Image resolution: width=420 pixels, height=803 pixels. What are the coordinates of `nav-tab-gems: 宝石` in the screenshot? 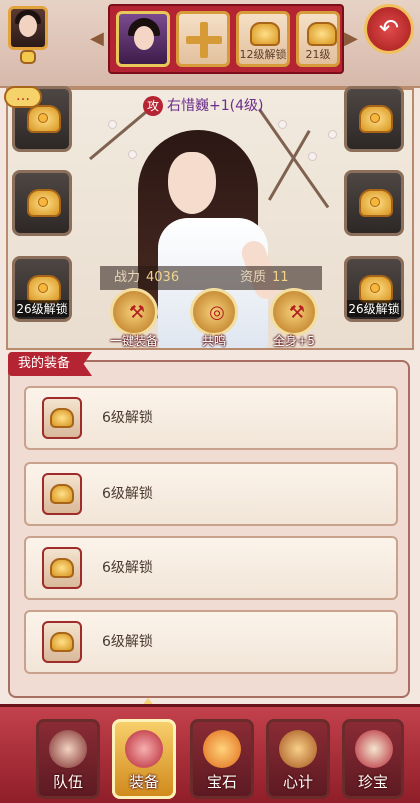 It's located at (222, 759).